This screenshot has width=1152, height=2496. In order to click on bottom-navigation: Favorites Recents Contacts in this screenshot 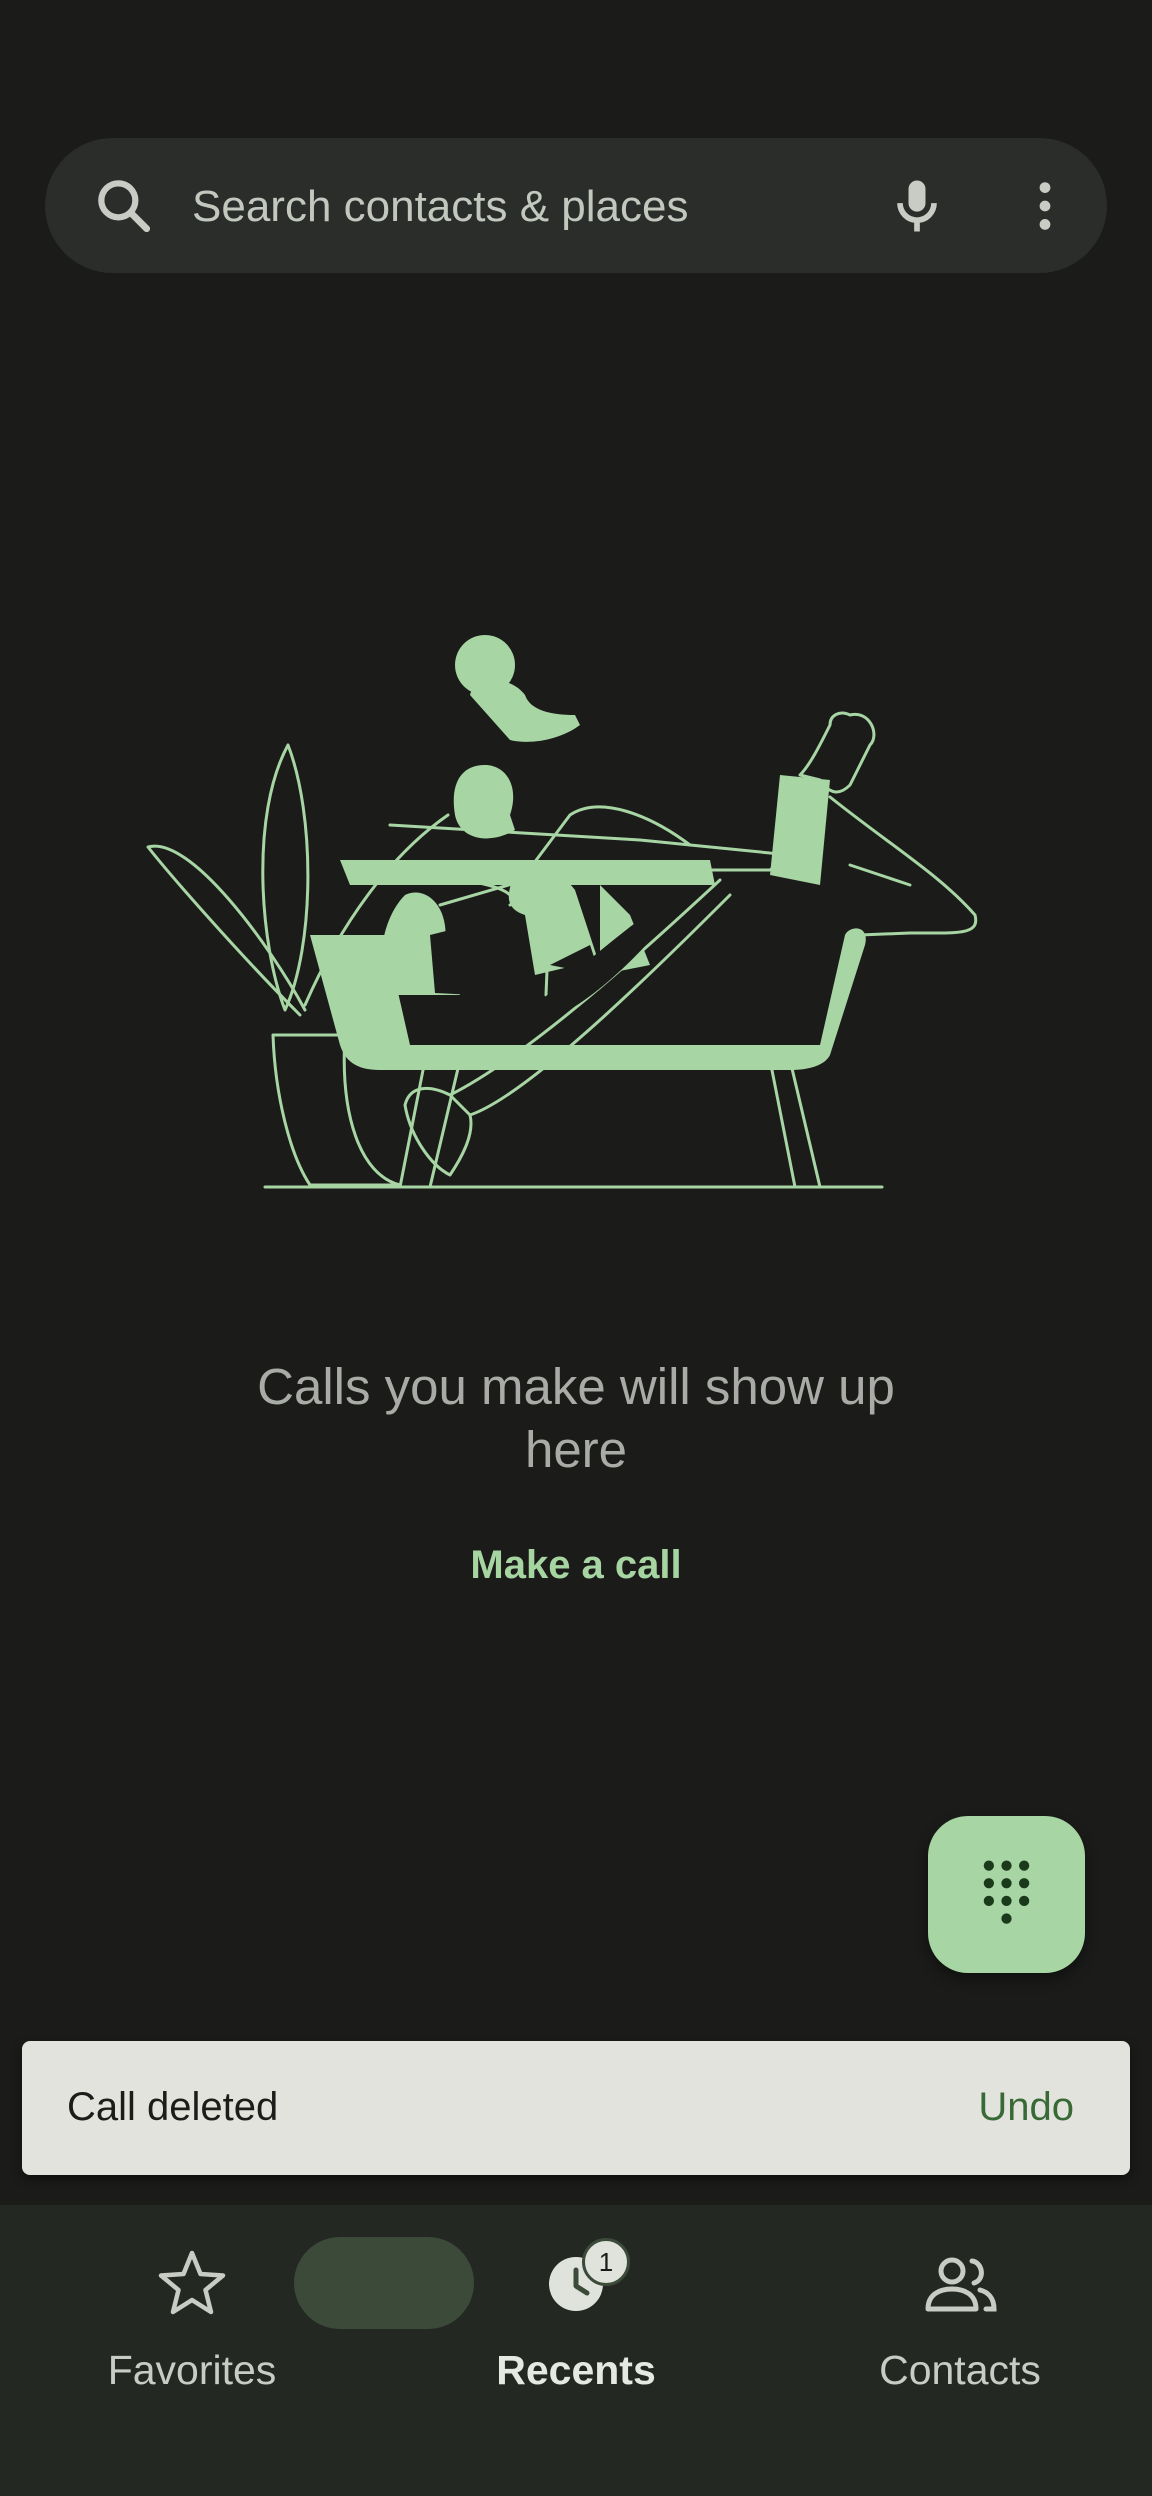, I will do `click(576, 2350)`.